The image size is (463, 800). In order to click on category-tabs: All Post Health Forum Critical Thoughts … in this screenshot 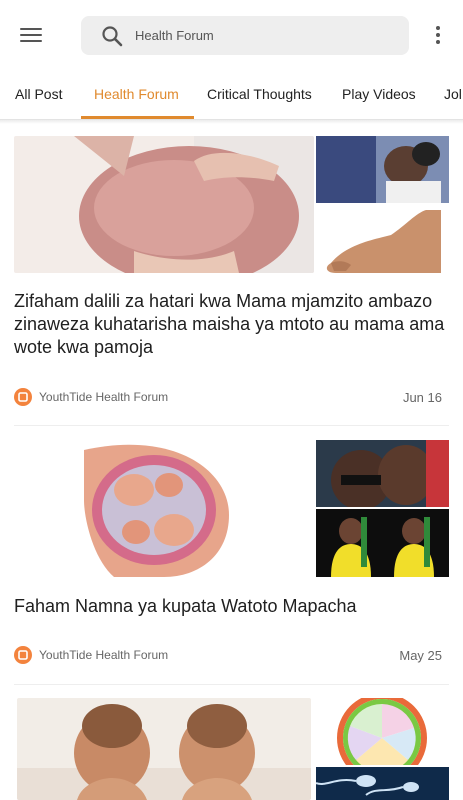, I will do `click(231, 96)`.